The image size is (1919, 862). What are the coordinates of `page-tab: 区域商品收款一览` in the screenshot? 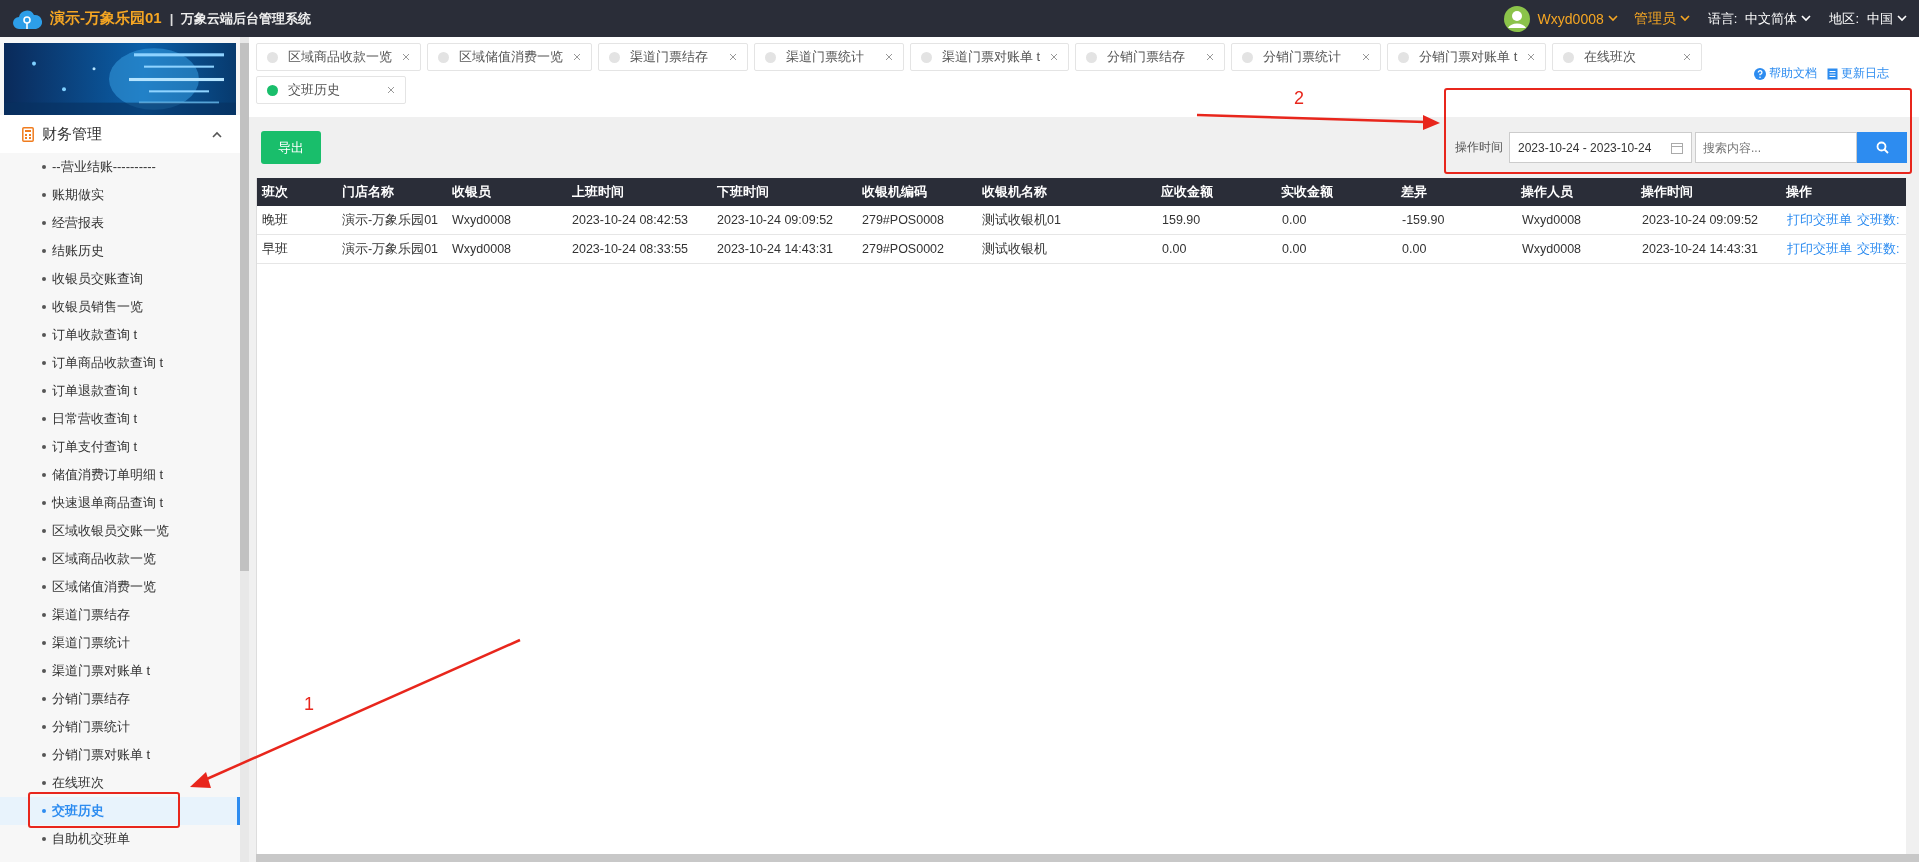 It's located at (338, 57).